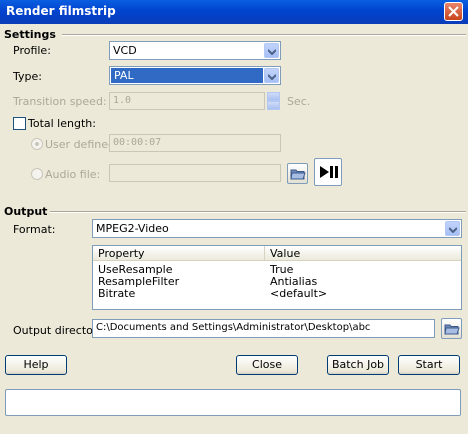 The width and height of the screenshot is (468, 434). Describe the element at coordinates (26, 211) in the screenshot. I see `output-section-label: Output` at that location.